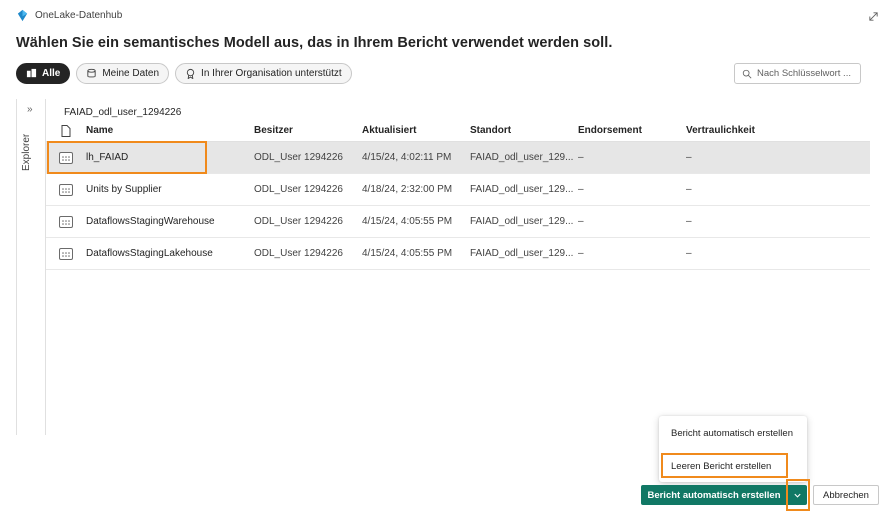 This screenshot has height=521, width=895. What do you see at coordinates (732, 433) in the screenshot?
I see `menu-item-auto-report: Bericht automatisch erstellen` at bounding box center [732, 433].